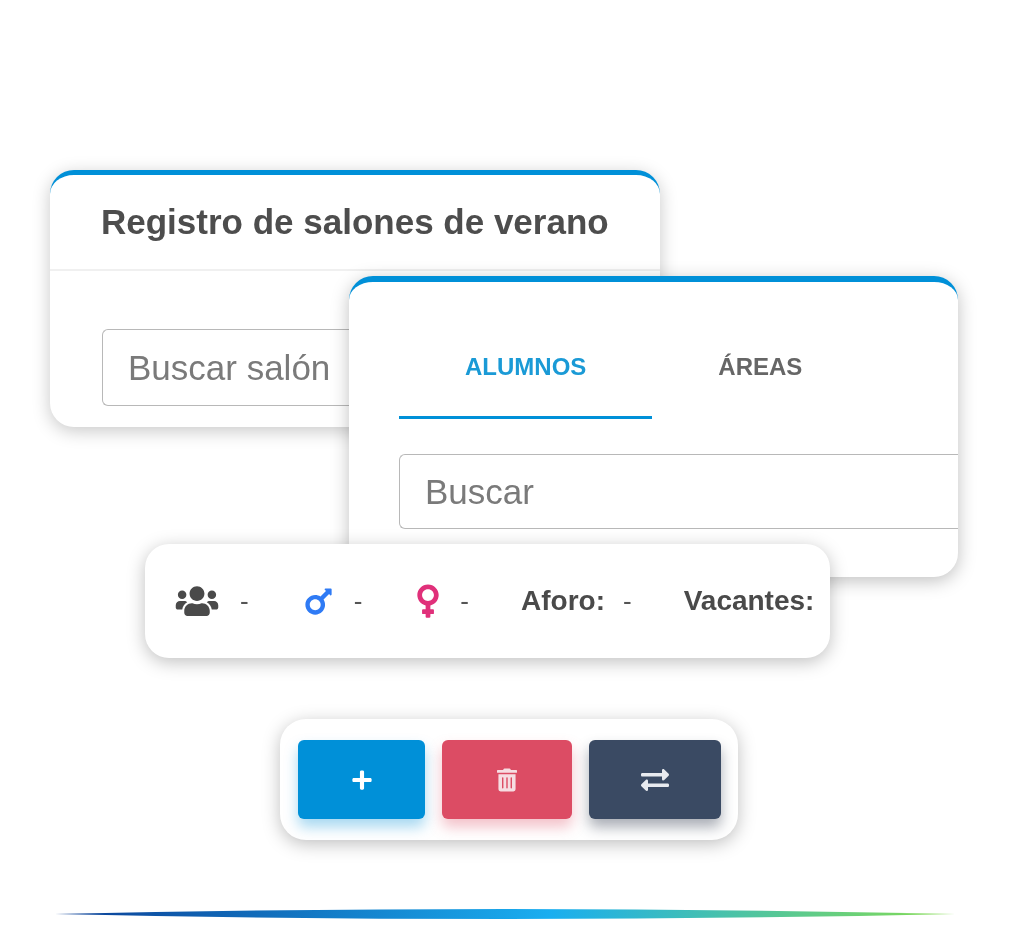  Describe the element at coordinates (760, 371) in the screenshot. I see `tab: ÁREAS` at that location.